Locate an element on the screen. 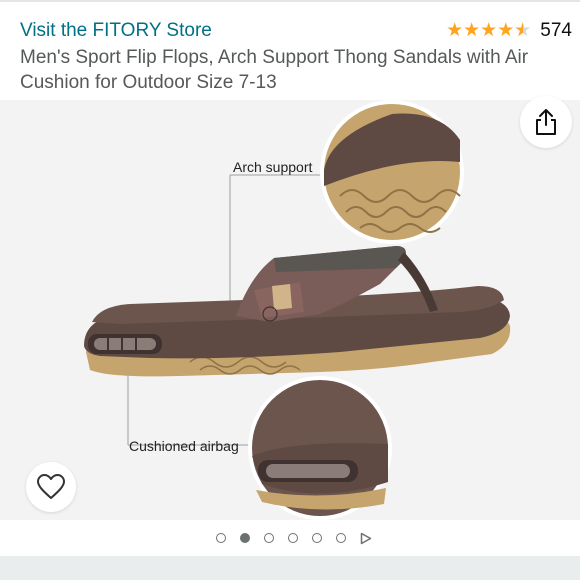 This screenshot has height=580, width=580. star-half-icon: ★★ is located at coordinates (523, 30).